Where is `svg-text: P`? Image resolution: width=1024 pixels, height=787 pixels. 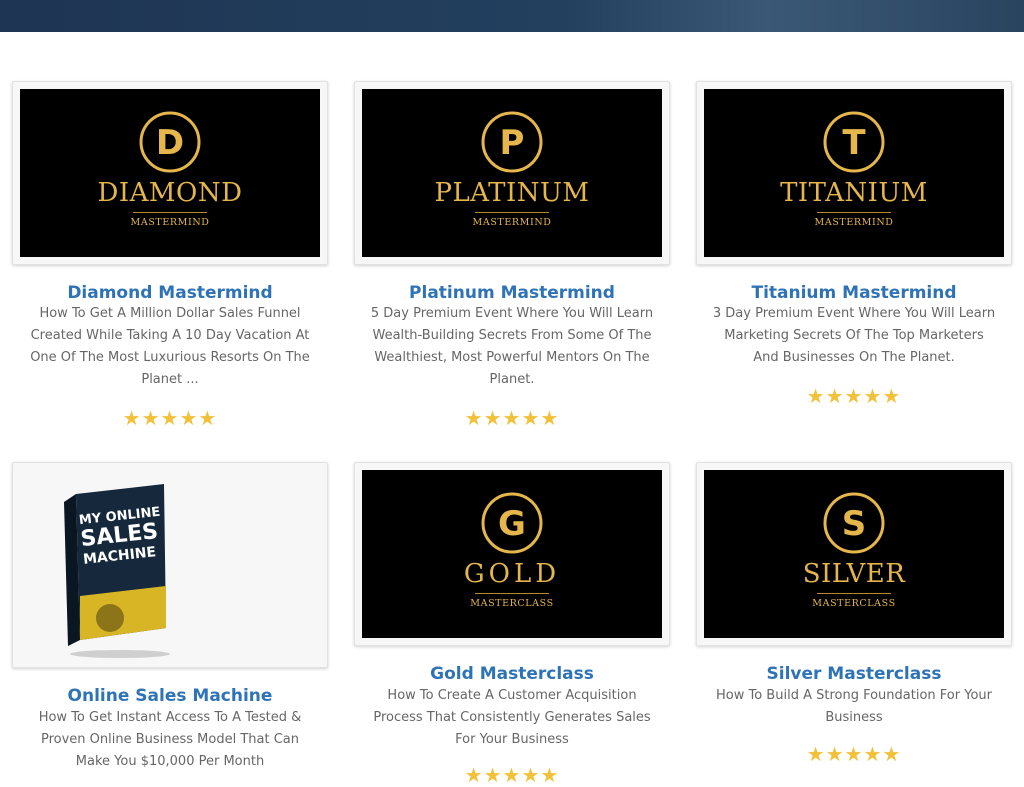
svg-text: P is located at coordinates (512, 143).